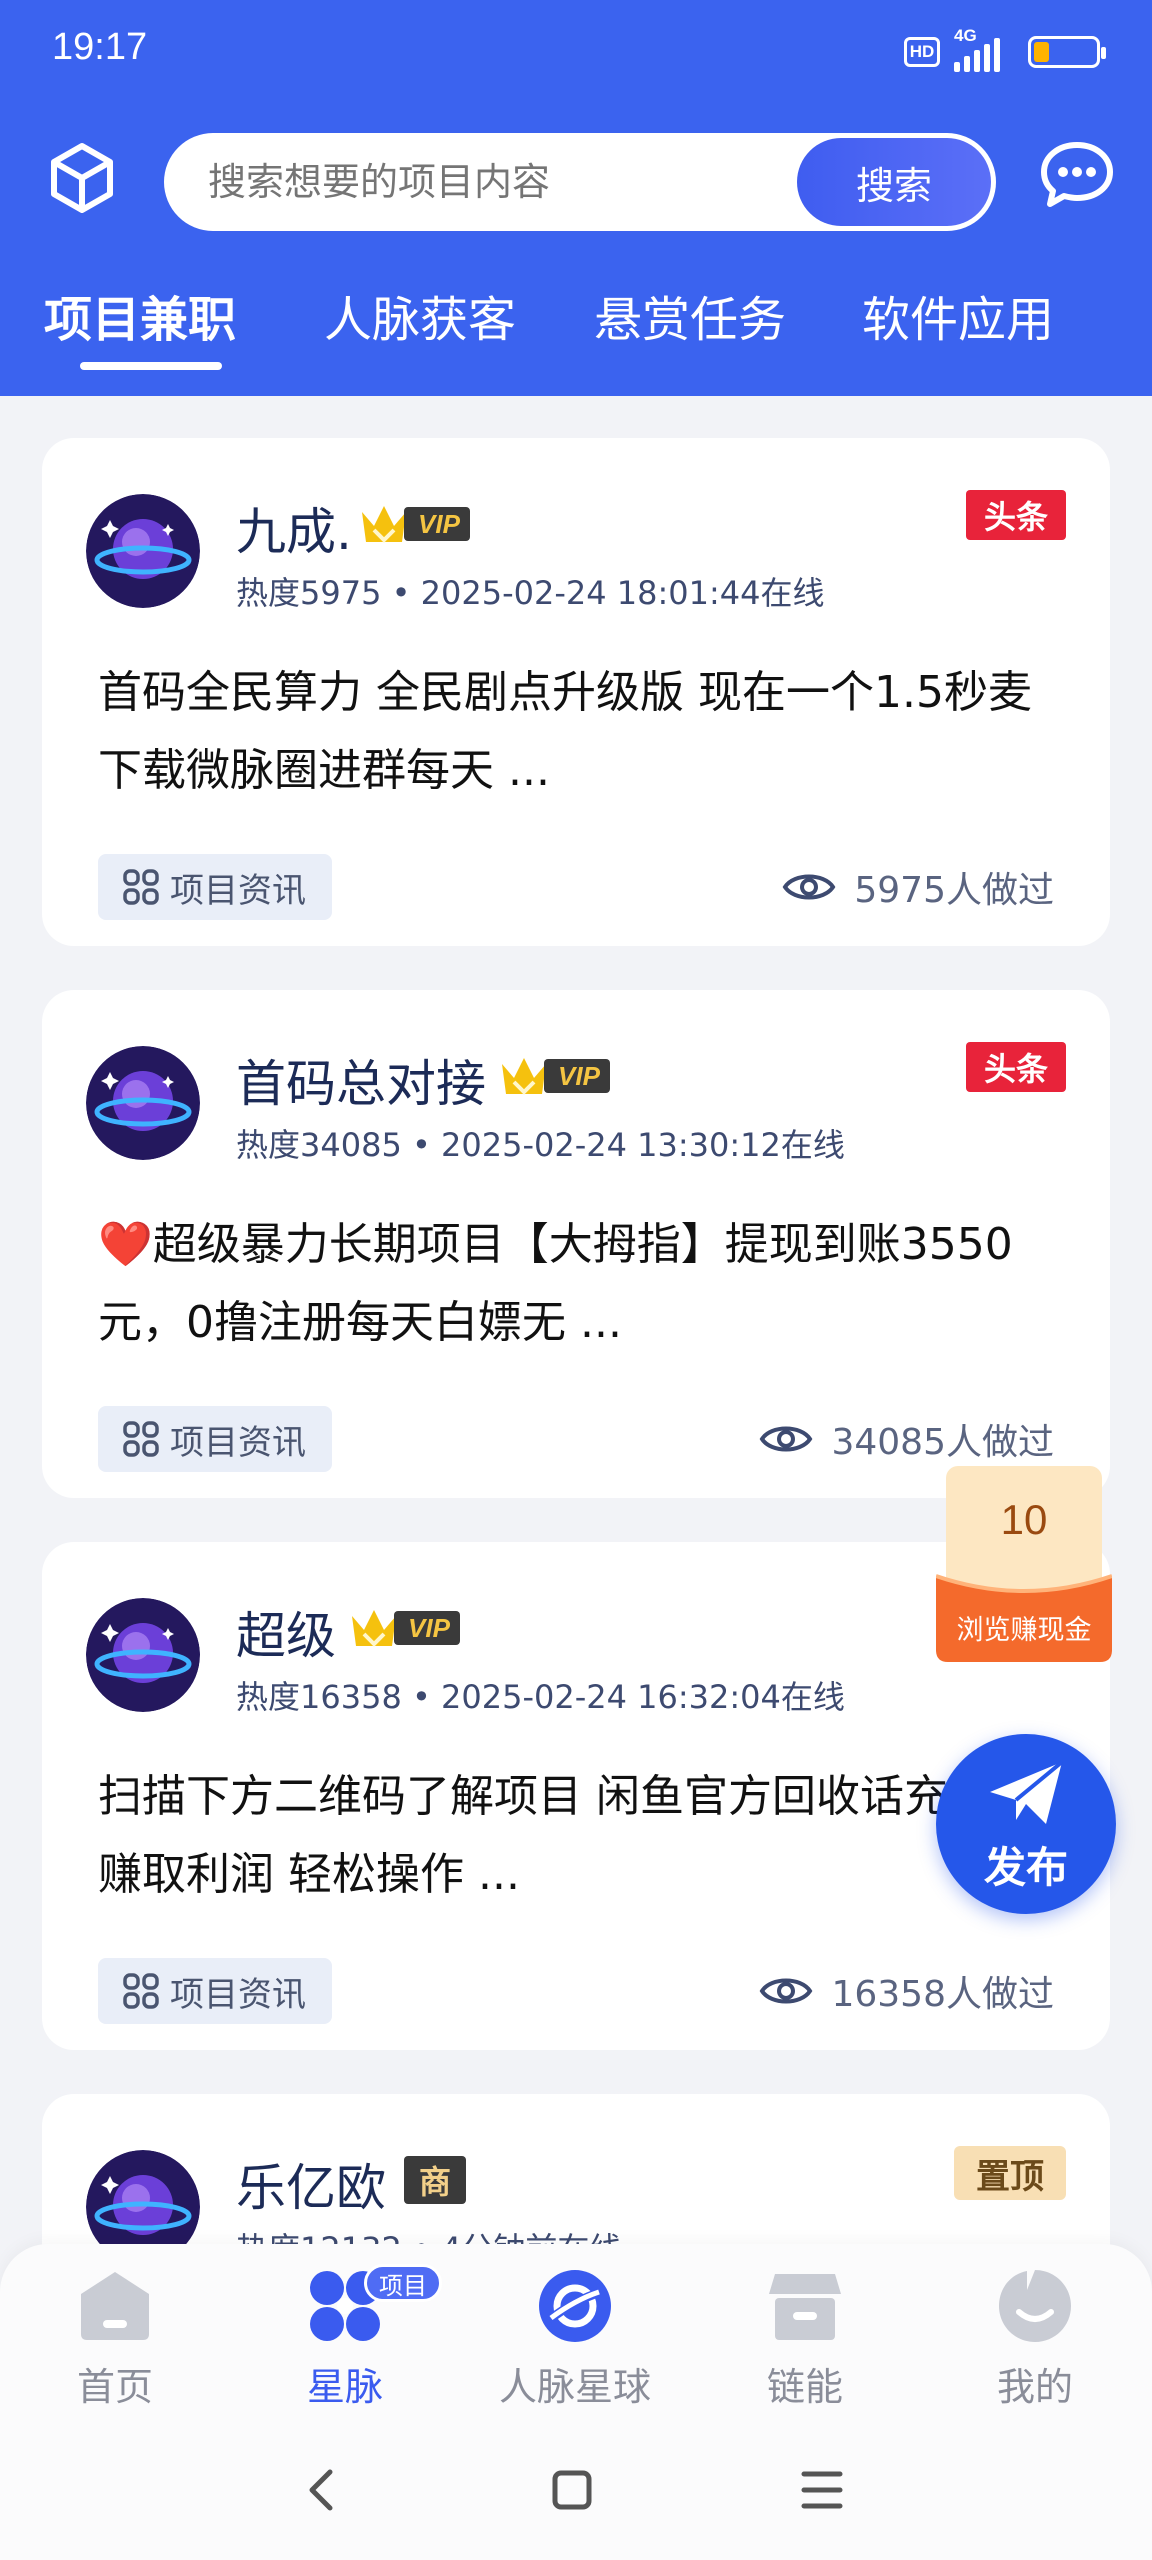 The width and height of the screenshot is (1152, 2560). Describe the element at coordinates (1077, 175) in the screenshot. I see `message-icon` at that location.